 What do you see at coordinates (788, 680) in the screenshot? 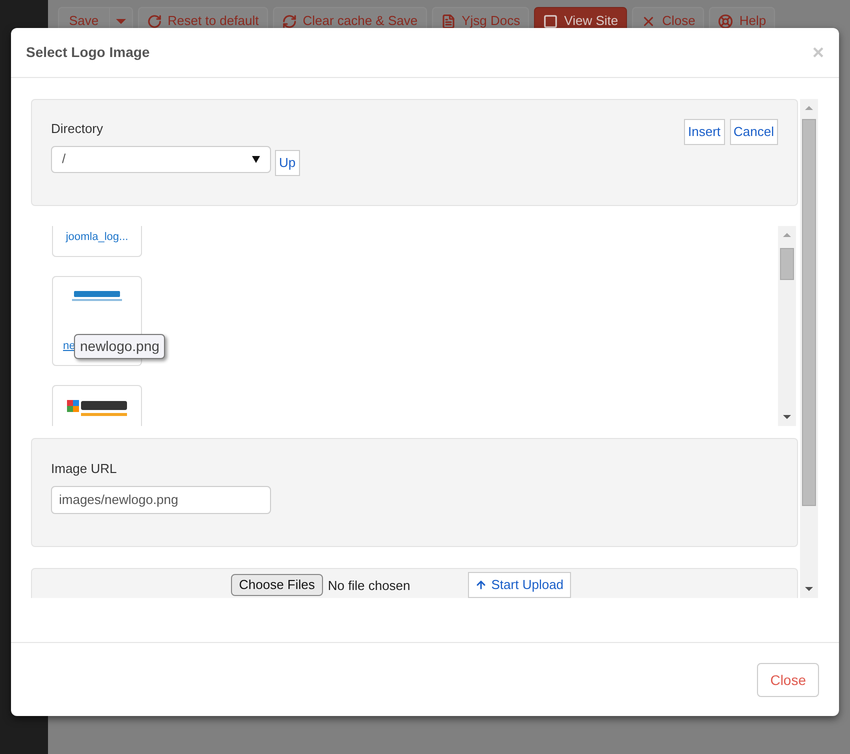
I see `close-button: Close` at bounding box center [788, 680].